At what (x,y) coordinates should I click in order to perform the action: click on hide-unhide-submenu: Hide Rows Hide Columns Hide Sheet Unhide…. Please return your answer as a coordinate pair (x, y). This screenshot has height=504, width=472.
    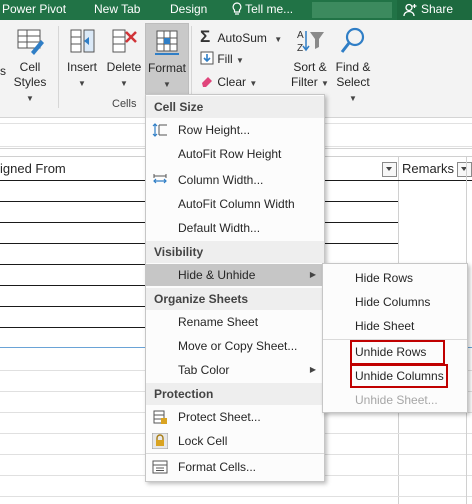
    Looking at the image, I should click on (395, 338).